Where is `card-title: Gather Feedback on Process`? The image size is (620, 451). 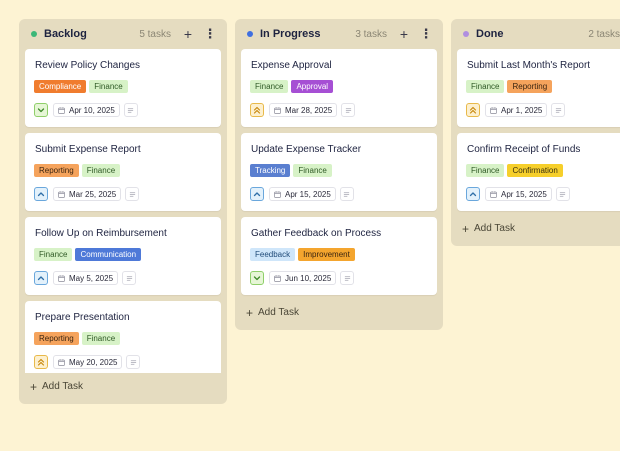 card-title: Gather Feedback on Process is located at coordinates (316, 233).